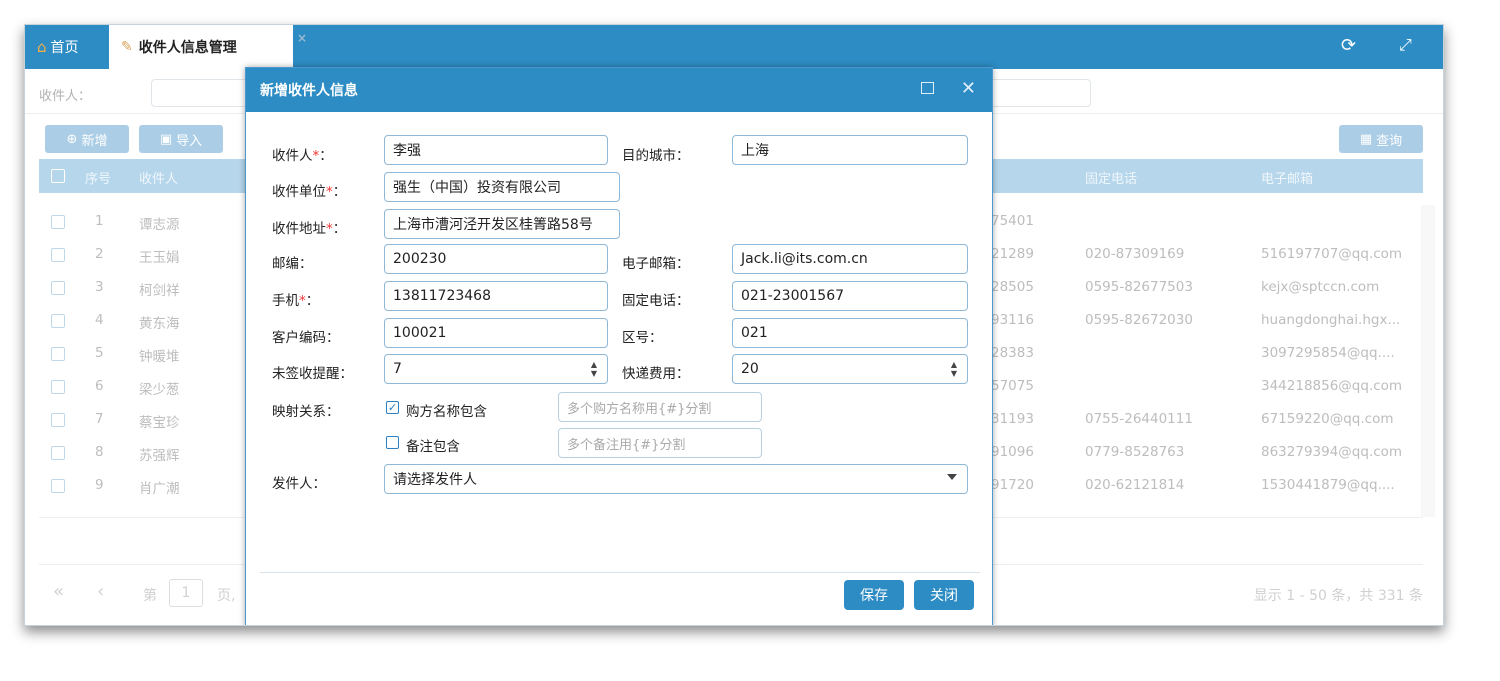 Image resolution: width=1500 pixels, height=681 pixels. I want to click on customer-code-field: 100021, so click(496, 333).